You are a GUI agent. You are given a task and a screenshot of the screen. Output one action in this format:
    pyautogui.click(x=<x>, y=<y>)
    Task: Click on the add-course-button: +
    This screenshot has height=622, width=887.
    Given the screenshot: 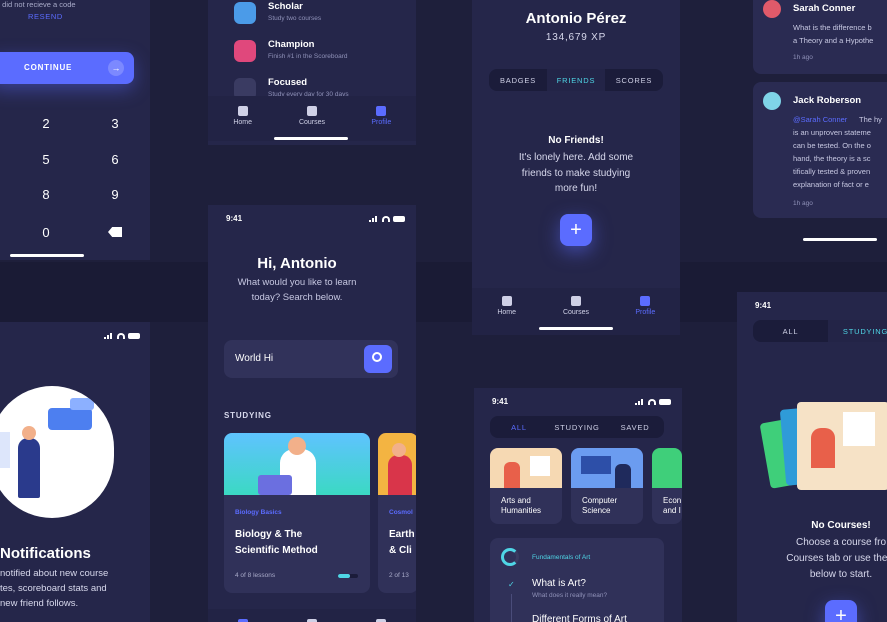 What is the action you would take?
    pyautogui.click(x=841, y=611)
    